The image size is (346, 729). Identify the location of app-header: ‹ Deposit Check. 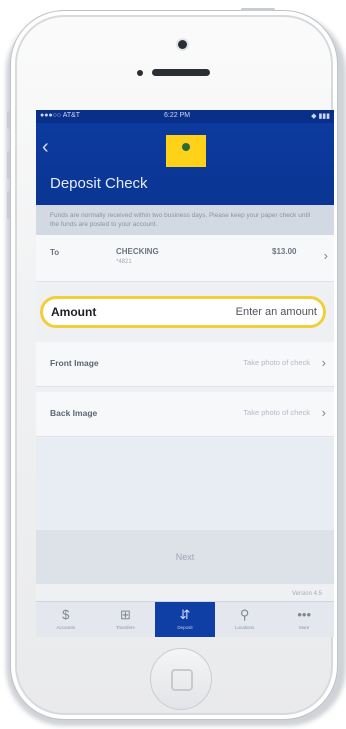
(185, 164).